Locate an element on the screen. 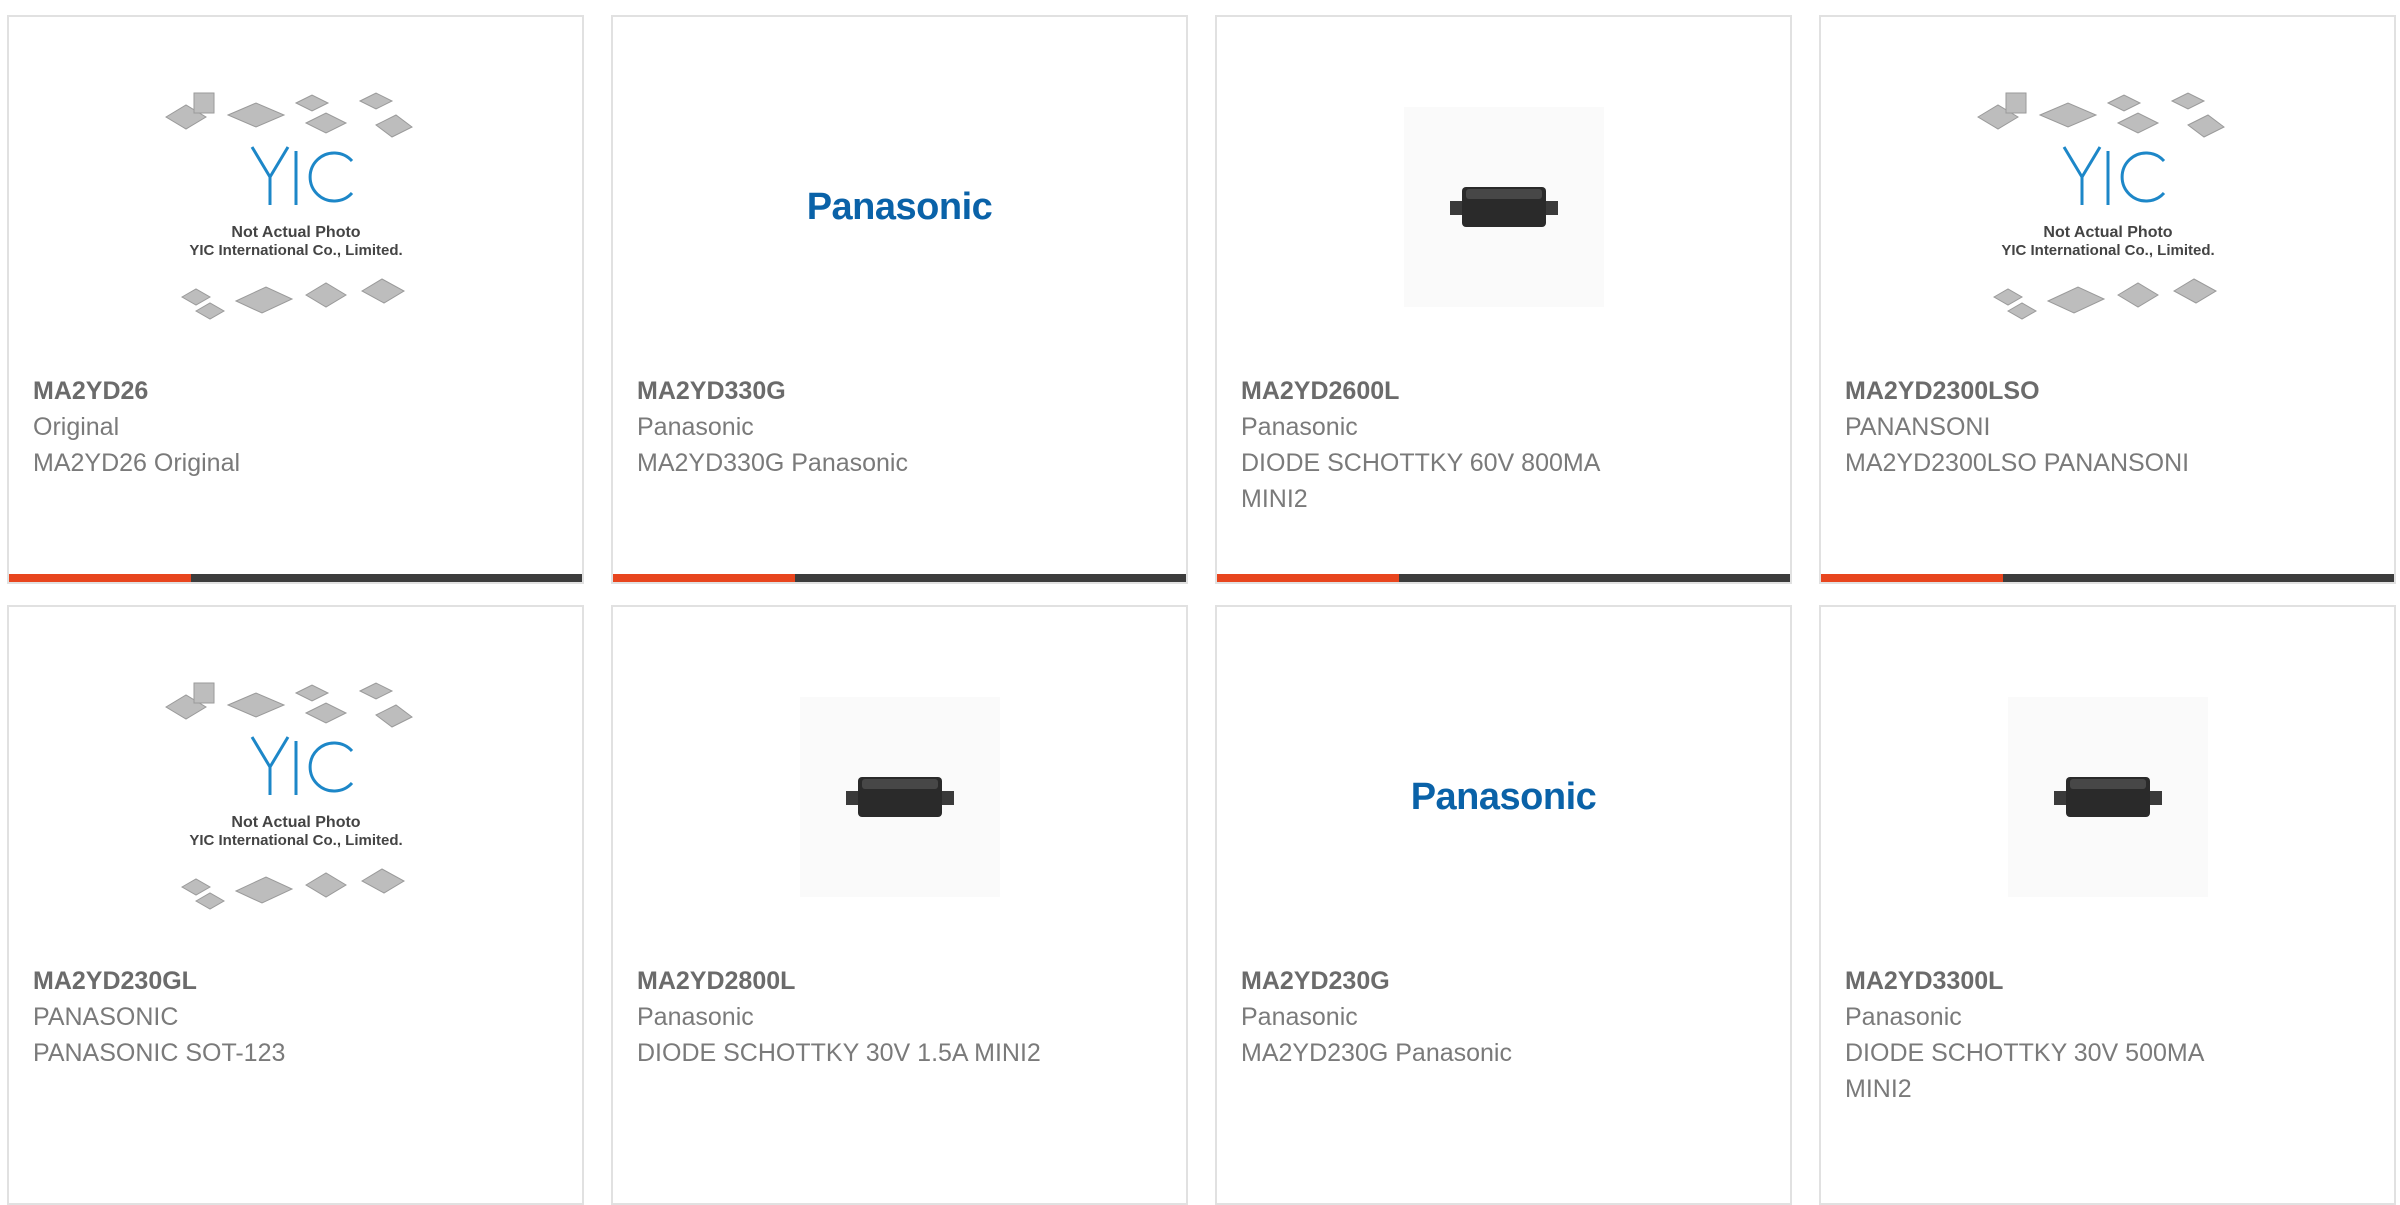 This screenshot has height=1205, width=2400. description: MA2YD330G Panasonic is located at coordinates (772, 463).